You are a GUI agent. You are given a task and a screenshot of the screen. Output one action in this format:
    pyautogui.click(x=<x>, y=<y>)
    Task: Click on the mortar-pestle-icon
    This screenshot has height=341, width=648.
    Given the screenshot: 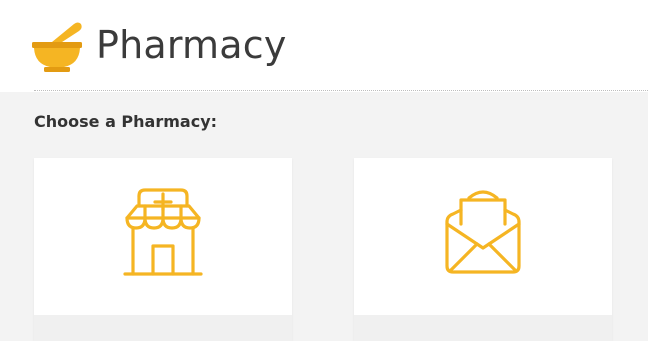 What is the action you would take?
    pyautogui.click(x=58, y=46)
    